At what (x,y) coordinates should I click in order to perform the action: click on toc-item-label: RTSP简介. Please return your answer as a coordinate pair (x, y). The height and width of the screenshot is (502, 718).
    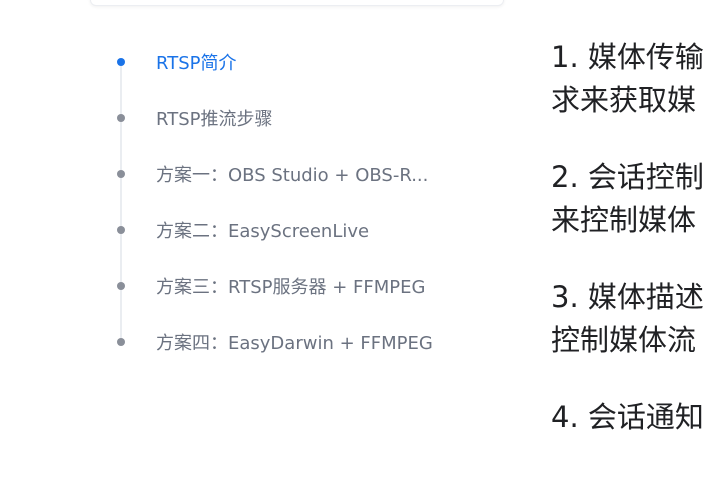
    Looking at the image, I should click on (196, 63).